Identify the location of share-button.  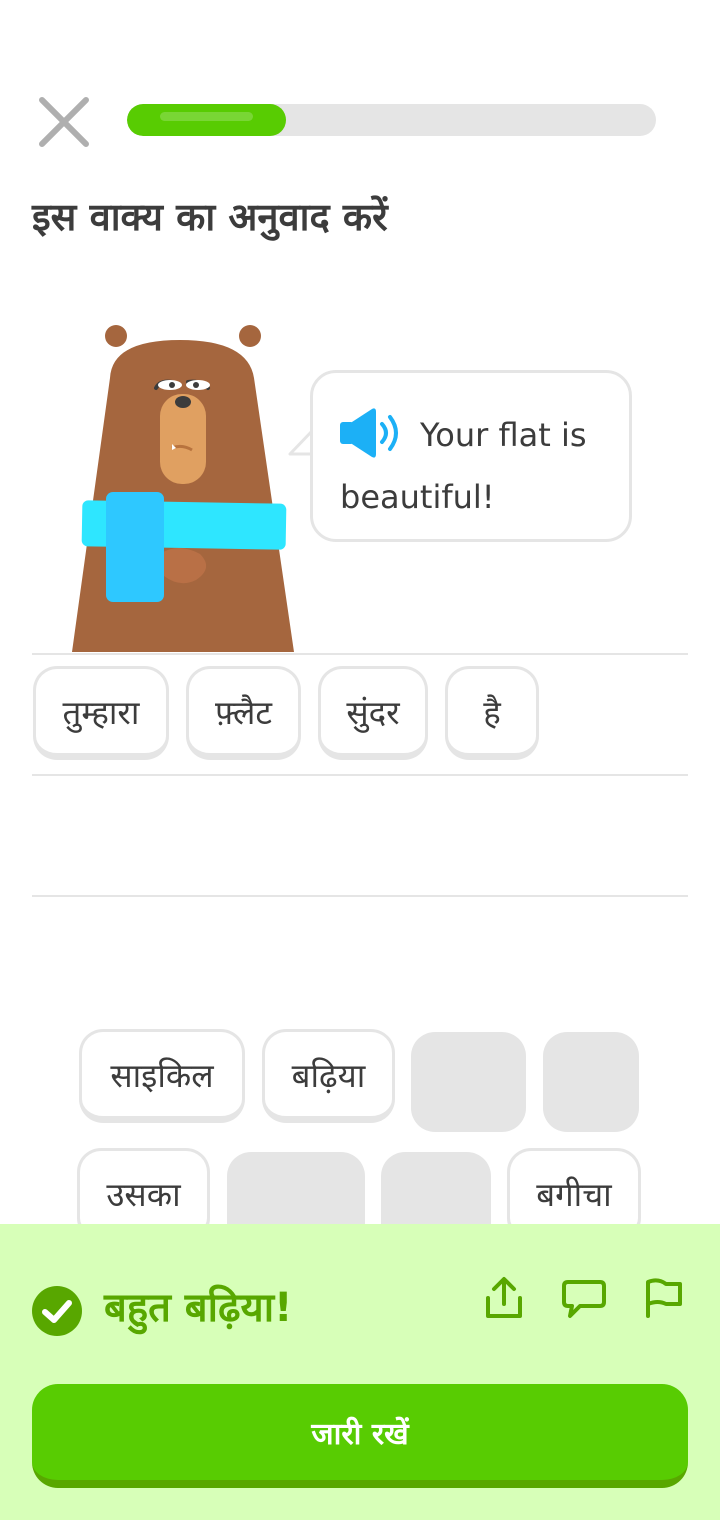
(504, 1298).